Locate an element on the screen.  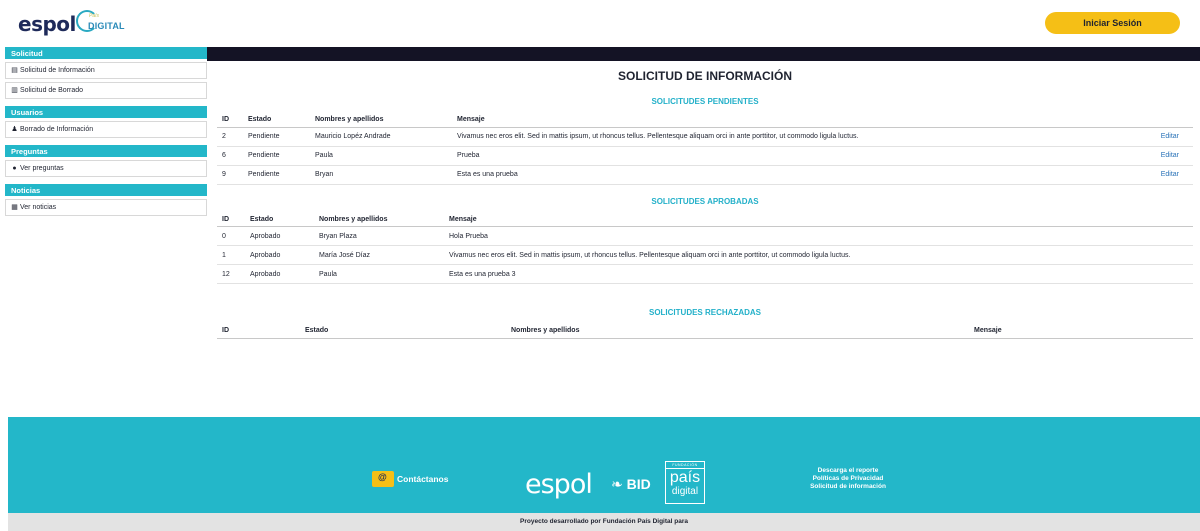
page-title: SOLICITUD DE INFORMACIÓN is located at coordinates (705, 76).